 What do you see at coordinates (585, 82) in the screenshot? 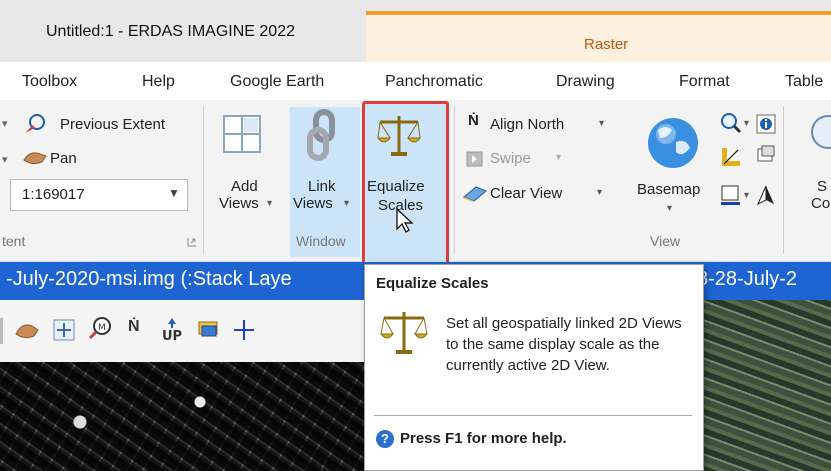
I see `tab-drawing: Drawing` at bounding box center [585, 82].